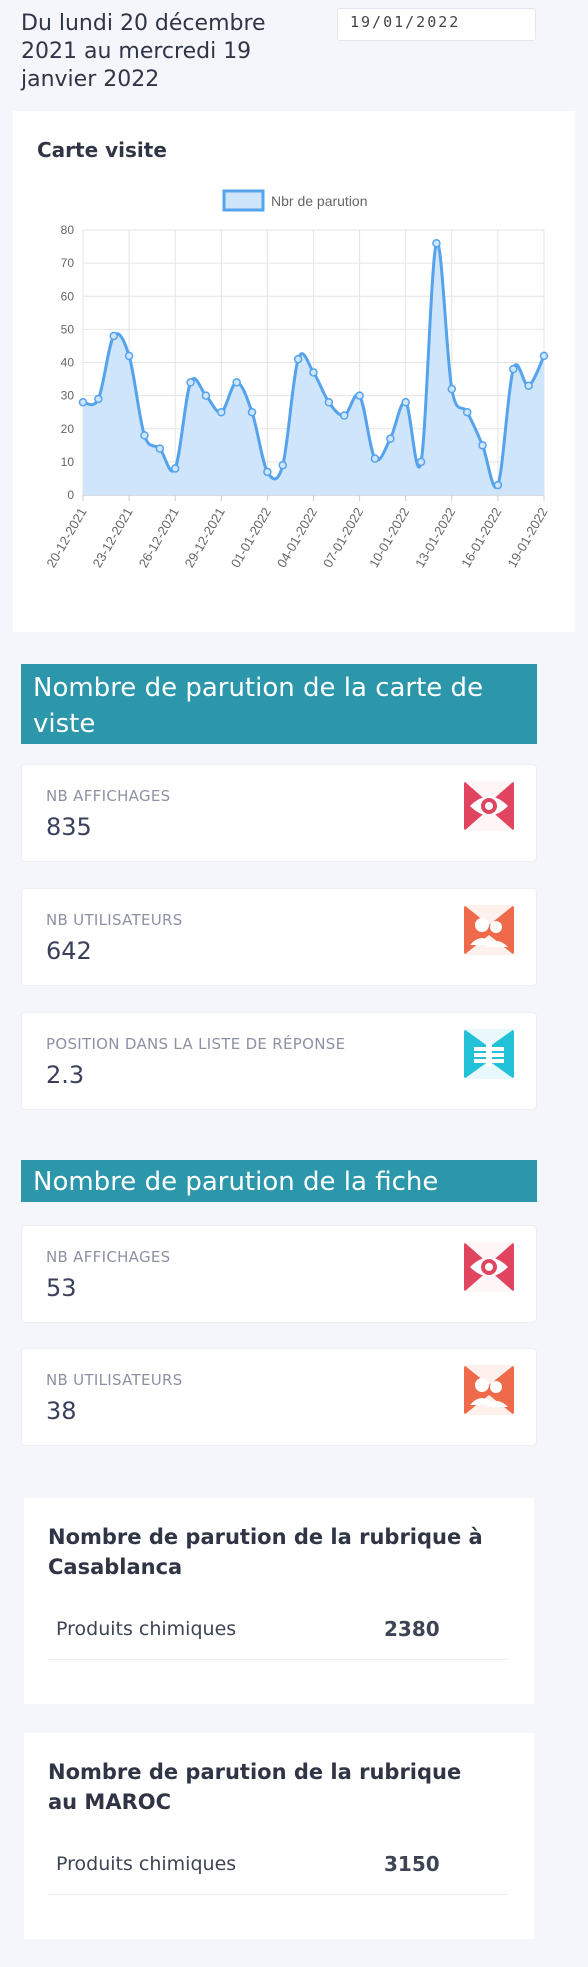 This screenshot has height=1967, width=588. I want to click on y-tick-label: 60, so click(68, 296).